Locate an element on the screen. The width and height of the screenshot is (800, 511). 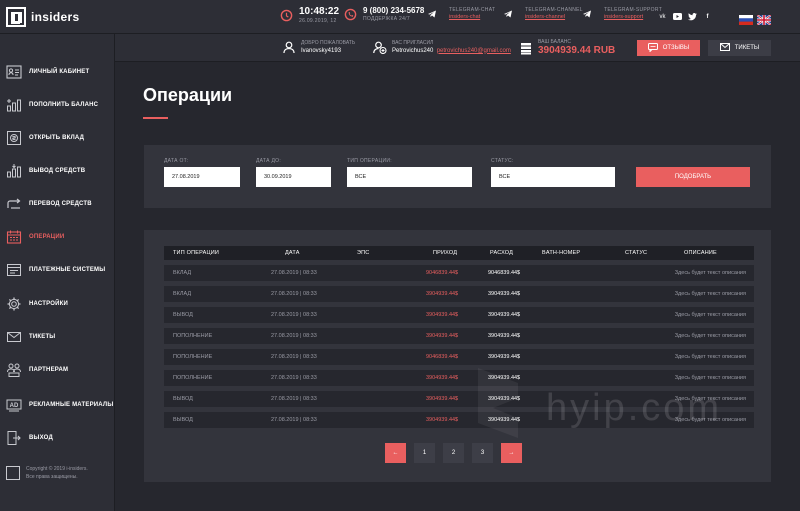
tickets-button: ТИКЕТЫ is located at coordinates (739, 48).